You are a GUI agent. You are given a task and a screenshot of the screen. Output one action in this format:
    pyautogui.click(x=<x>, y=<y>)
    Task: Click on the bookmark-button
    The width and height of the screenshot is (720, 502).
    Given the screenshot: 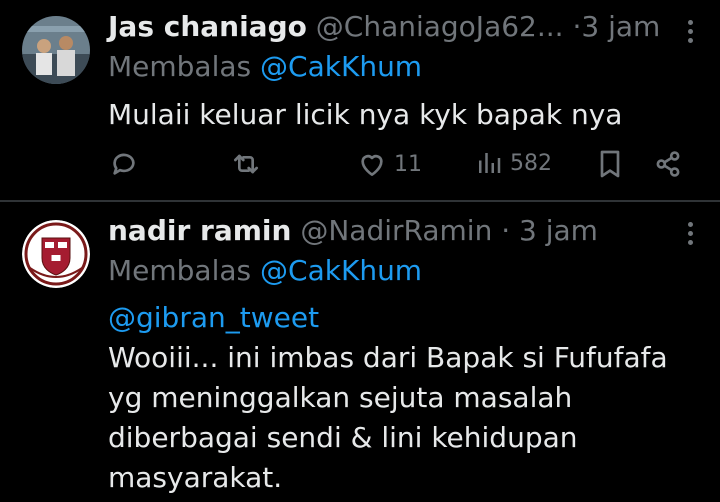 What is the action you would take?
    pyautogui.click(x=610, y=164)
    